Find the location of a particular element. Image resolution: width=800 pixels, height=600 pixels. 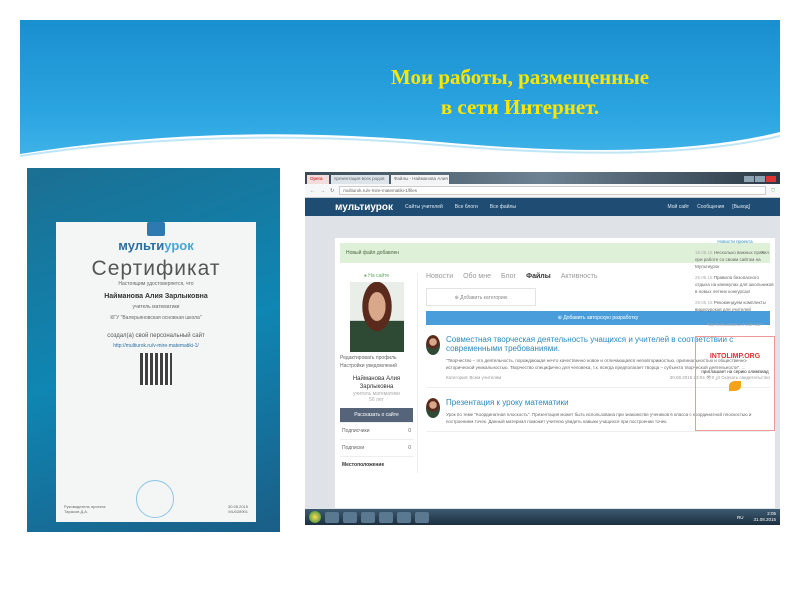

nav-messages: Сообщения is located at coordinates (710, 207).